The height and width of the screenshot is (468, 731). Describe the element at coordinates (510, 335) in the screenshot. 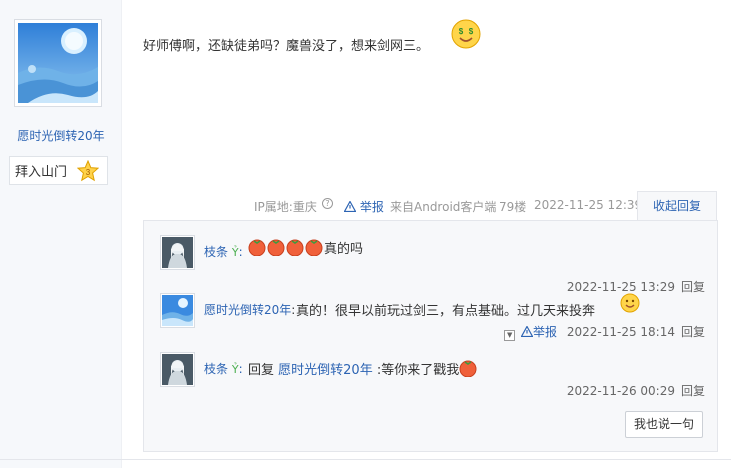

I see `dropdown-icon: ▼` at that location.